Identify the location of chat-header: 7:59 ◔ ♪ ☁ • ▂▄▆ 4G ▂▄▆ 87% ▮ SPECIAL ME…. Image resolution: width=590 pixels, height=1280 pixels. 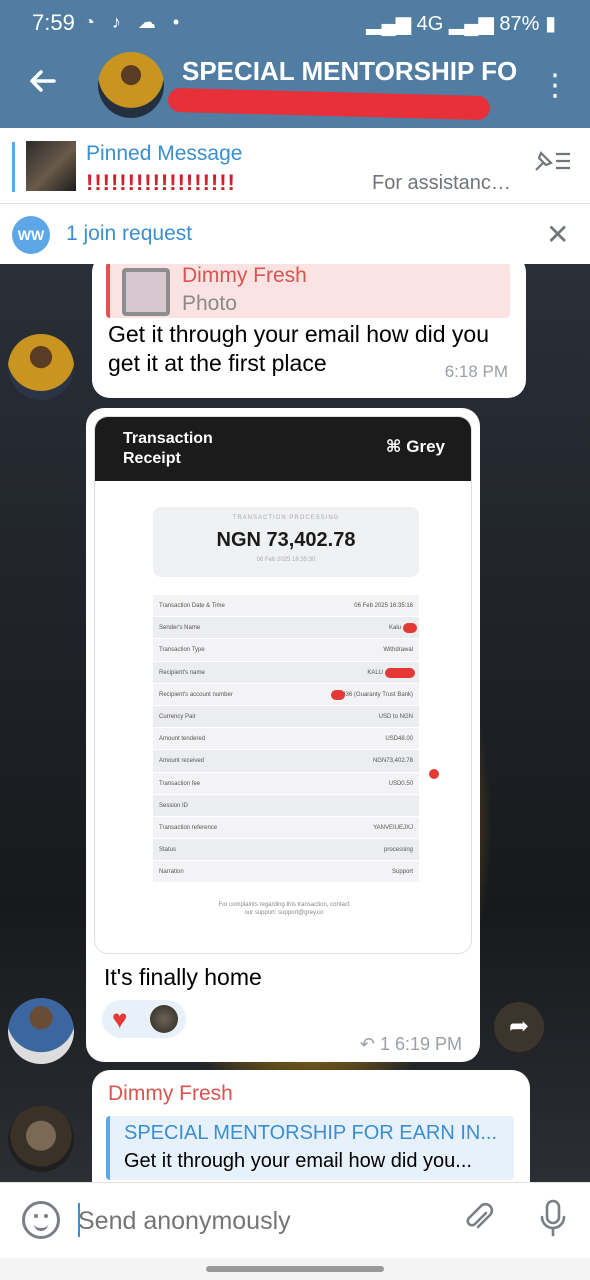
(295, 64).